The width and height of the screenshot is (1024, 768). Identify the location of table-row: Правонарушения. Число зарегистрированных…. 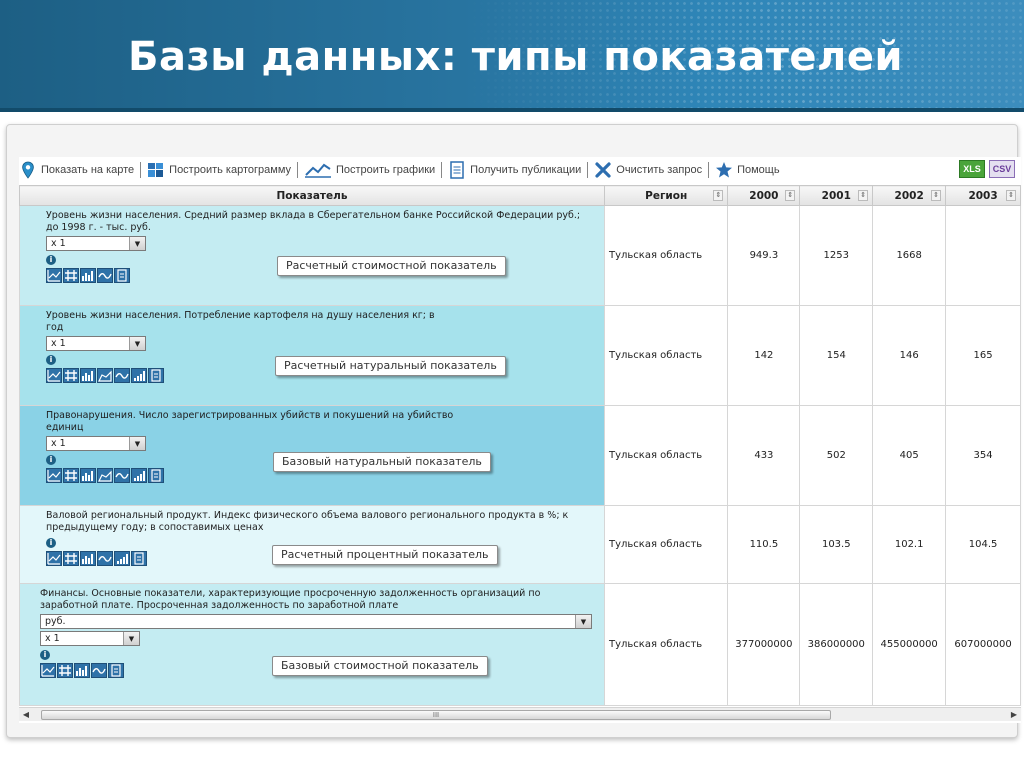
(520, 455).